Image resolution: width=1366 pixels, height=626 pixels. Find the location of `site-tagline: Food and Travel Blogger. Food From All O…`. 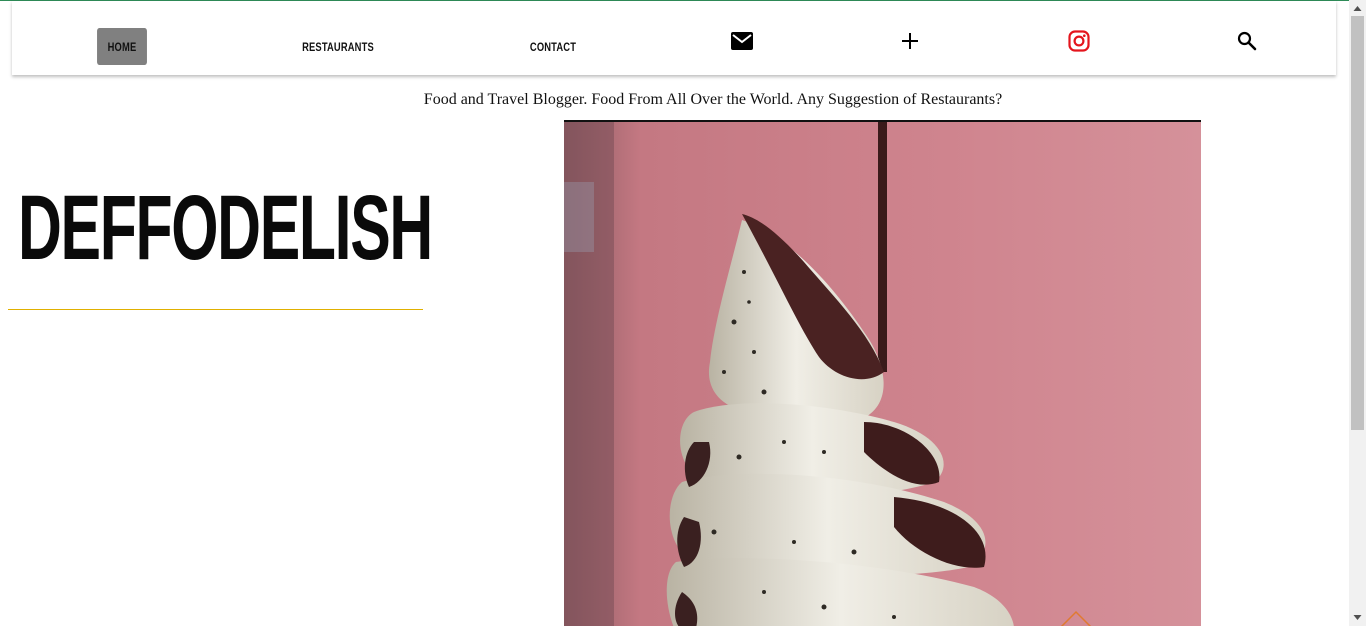

site-tagline: Food and Travel Blogger. Food From All O… is located at coordinates (713, 99).